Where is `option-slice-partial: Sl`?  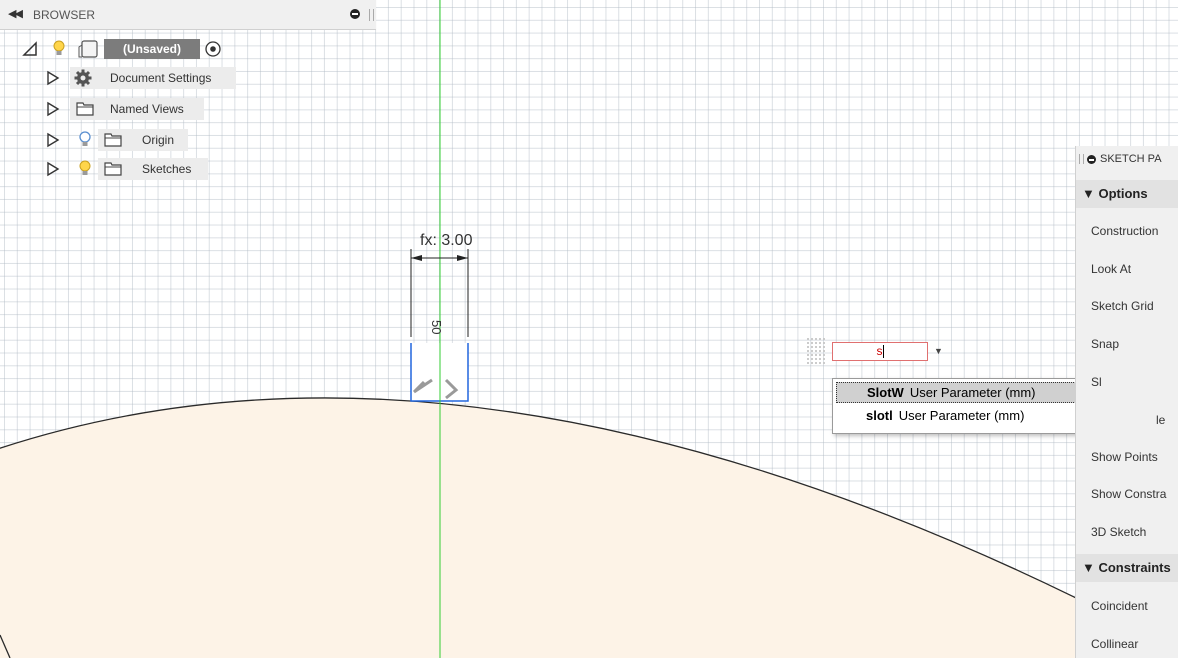
option-slice-partial: Sl is located at coordinates (1096, 382).